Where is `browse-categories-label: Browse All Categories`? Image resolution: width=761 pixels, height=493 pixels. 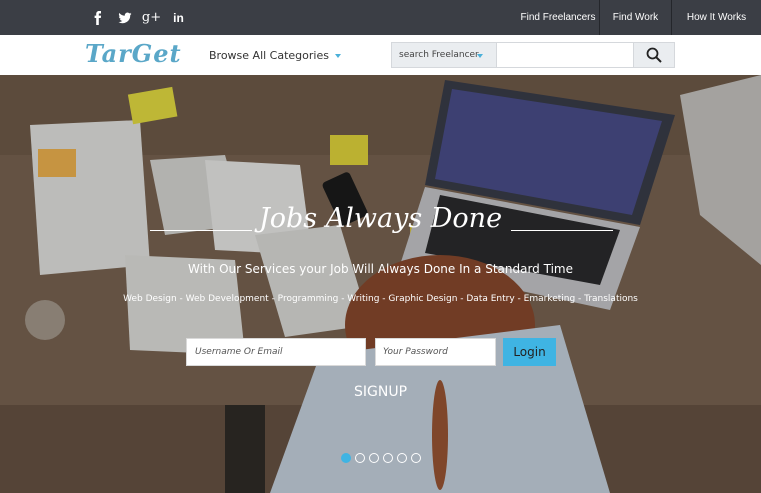
browse-categories-label: Browse All Categories is located at coordinates (269, 55).